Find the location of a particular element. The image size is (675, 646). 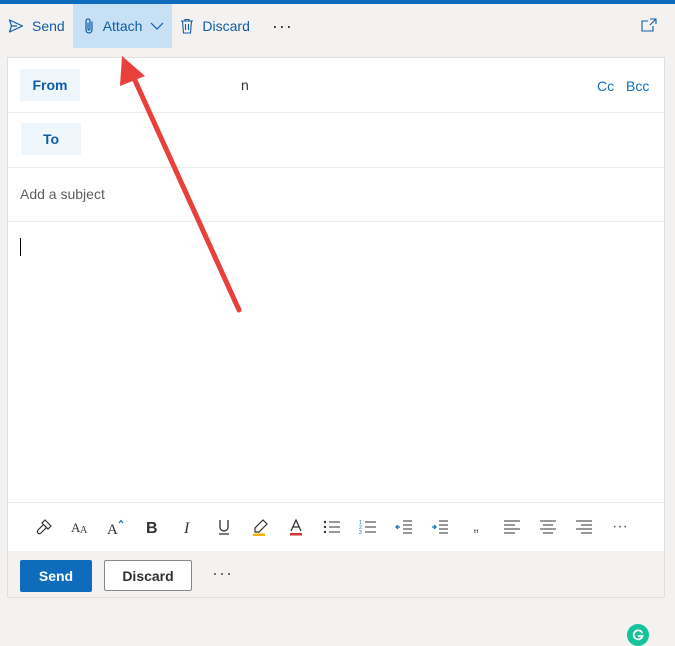

decrease-indent-icon is located at coordinates (404, 527).